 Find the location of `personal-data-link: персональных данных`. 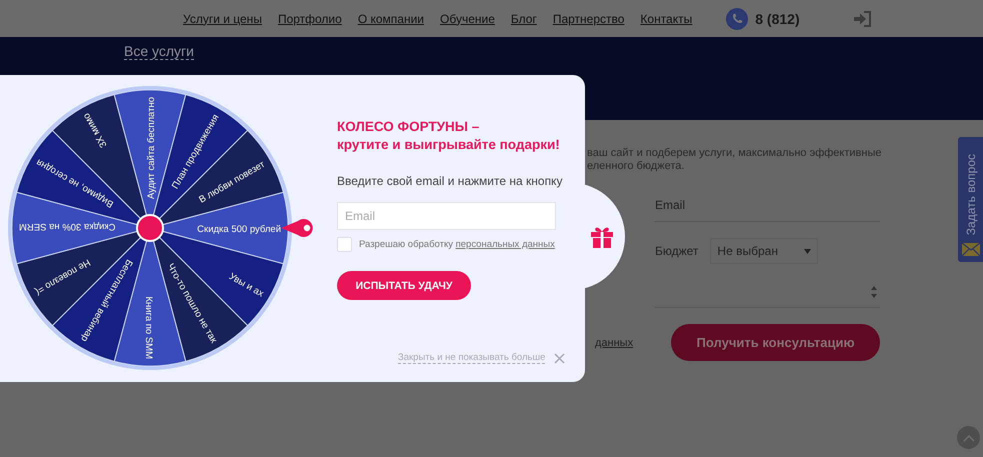

personal-data-link: персональных данных is located at coordinates (505, 244).